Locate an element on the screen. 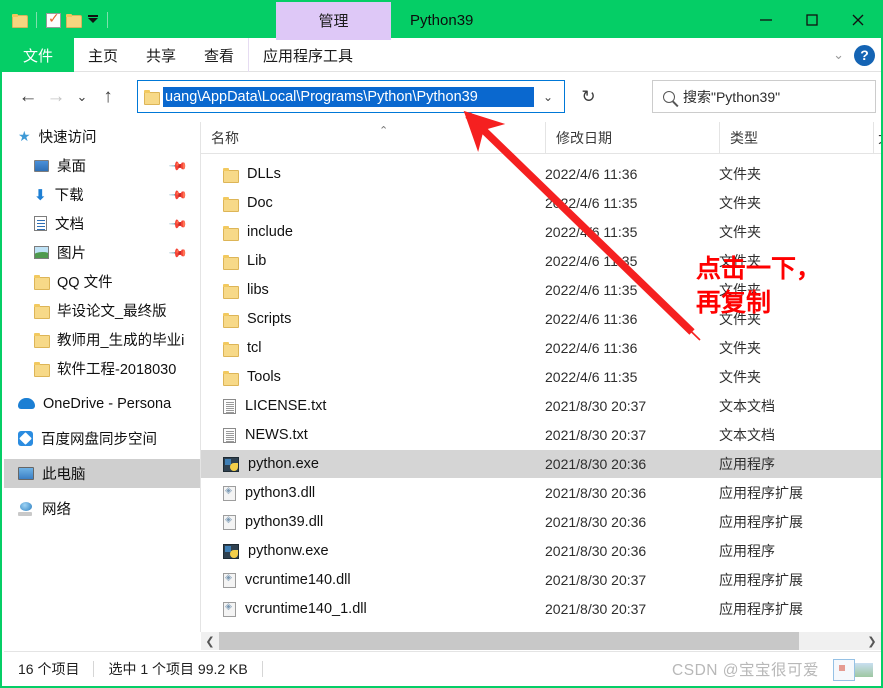 This screenshot has width=883, height=688. sidebar-item-this-pc: 此电脑 is located at coordinates (102, 473).